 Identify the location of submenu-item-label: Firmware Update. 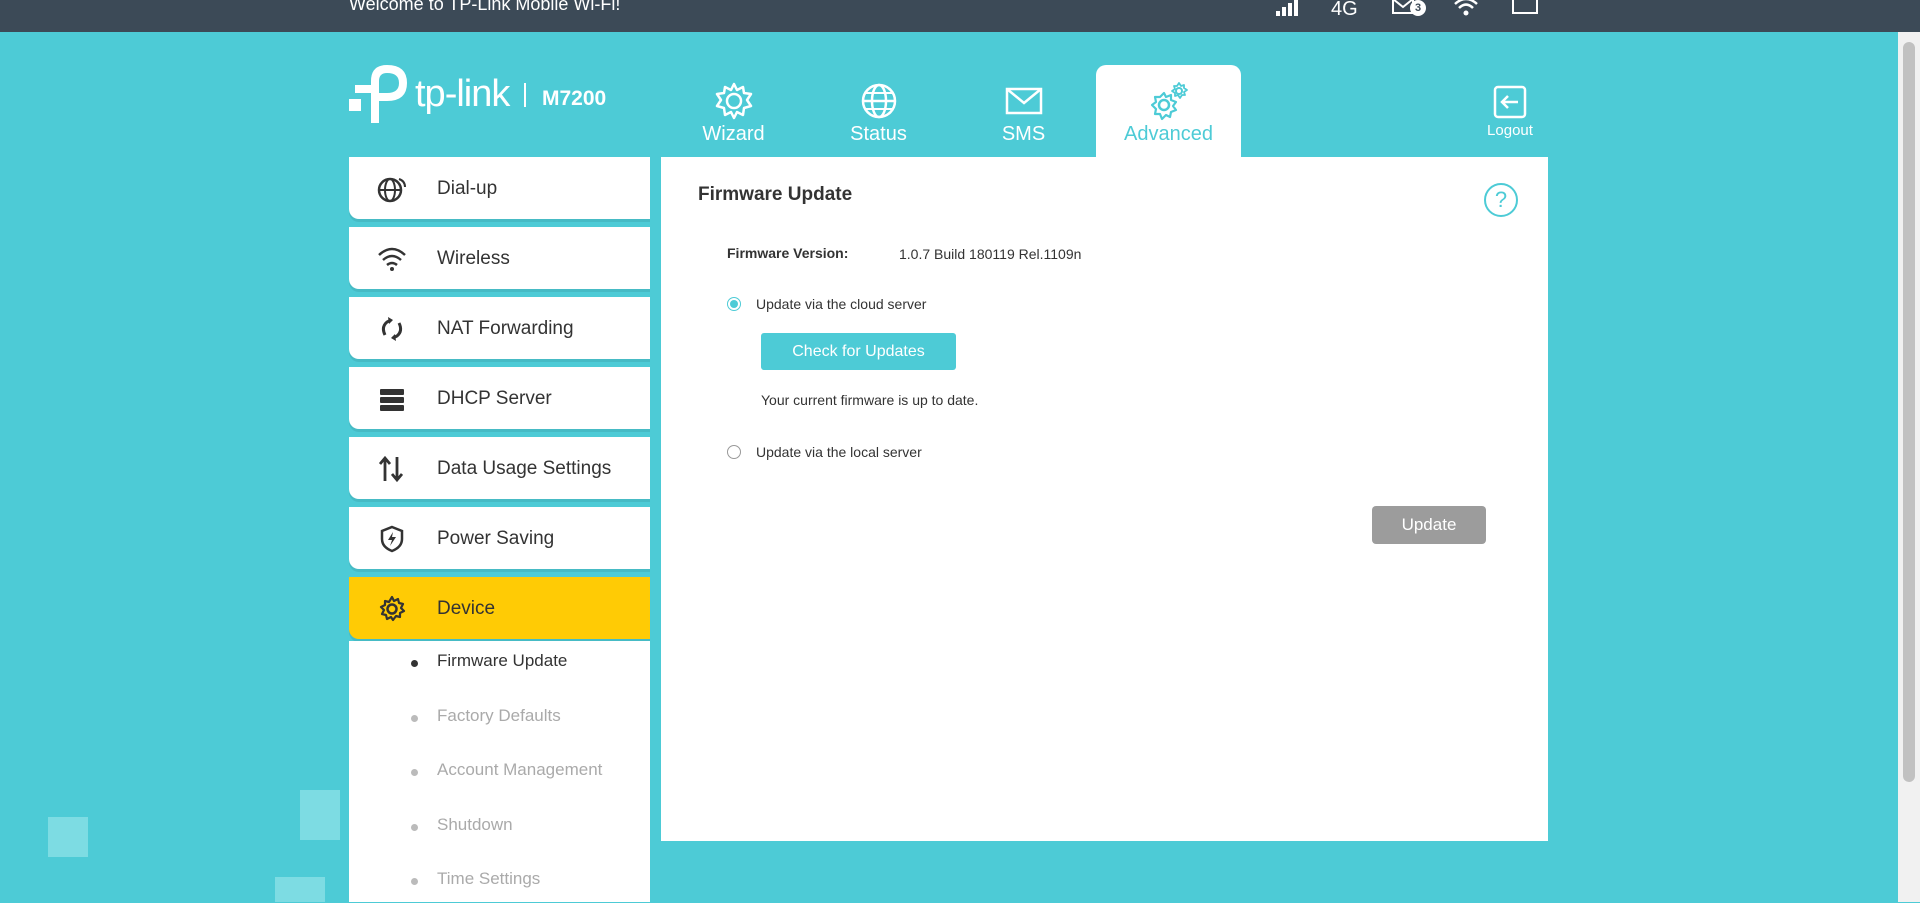
(502, 660).